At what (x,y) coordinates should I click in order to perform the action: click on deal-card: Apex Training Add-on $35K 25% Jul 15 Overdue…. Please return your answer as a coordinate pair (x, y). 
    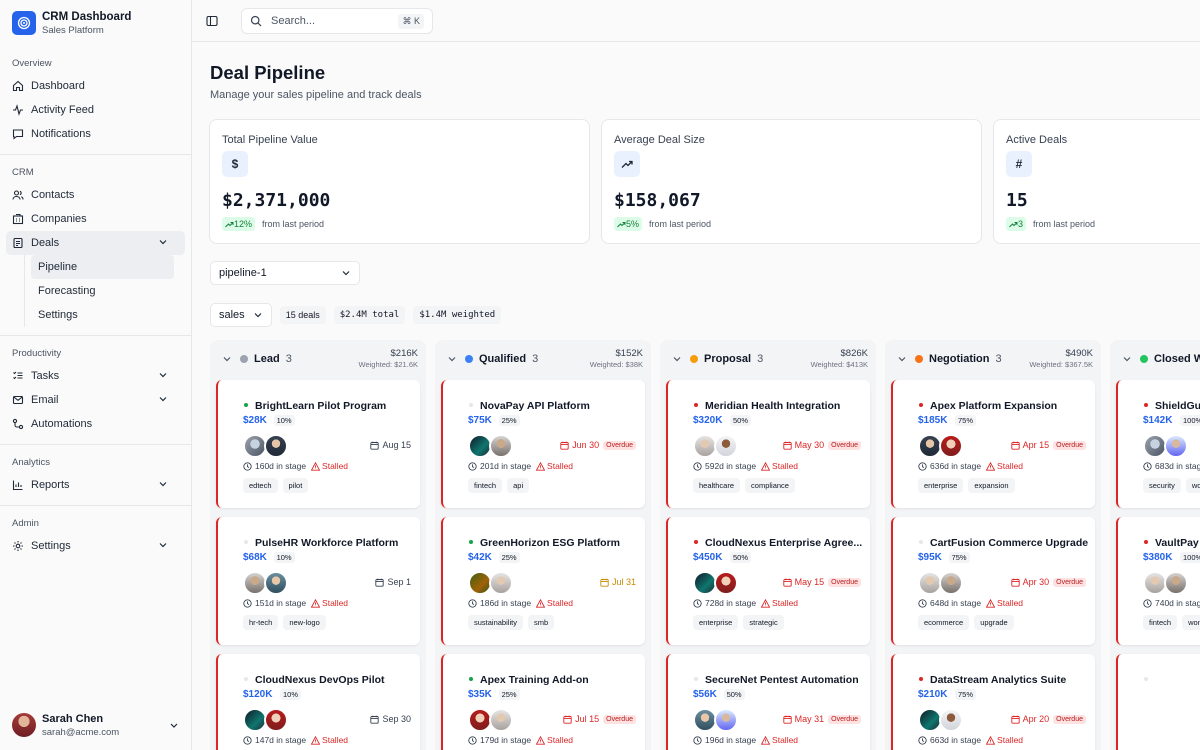
    Looking at the image, I should click on (543, 702).